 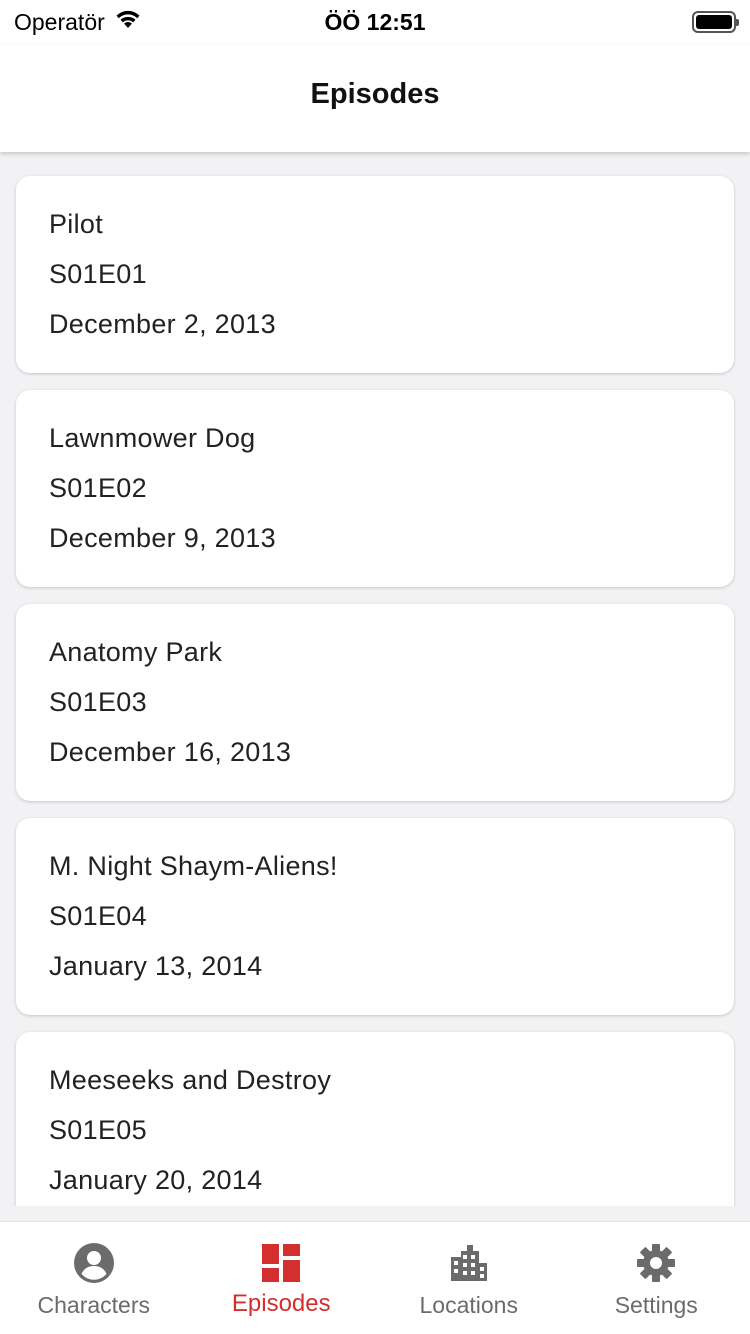 What do you see at coordinates (170, 752) in the screenshot?
I see `episode-air-date: December 16, 2013` at bounding box center [170, 752].